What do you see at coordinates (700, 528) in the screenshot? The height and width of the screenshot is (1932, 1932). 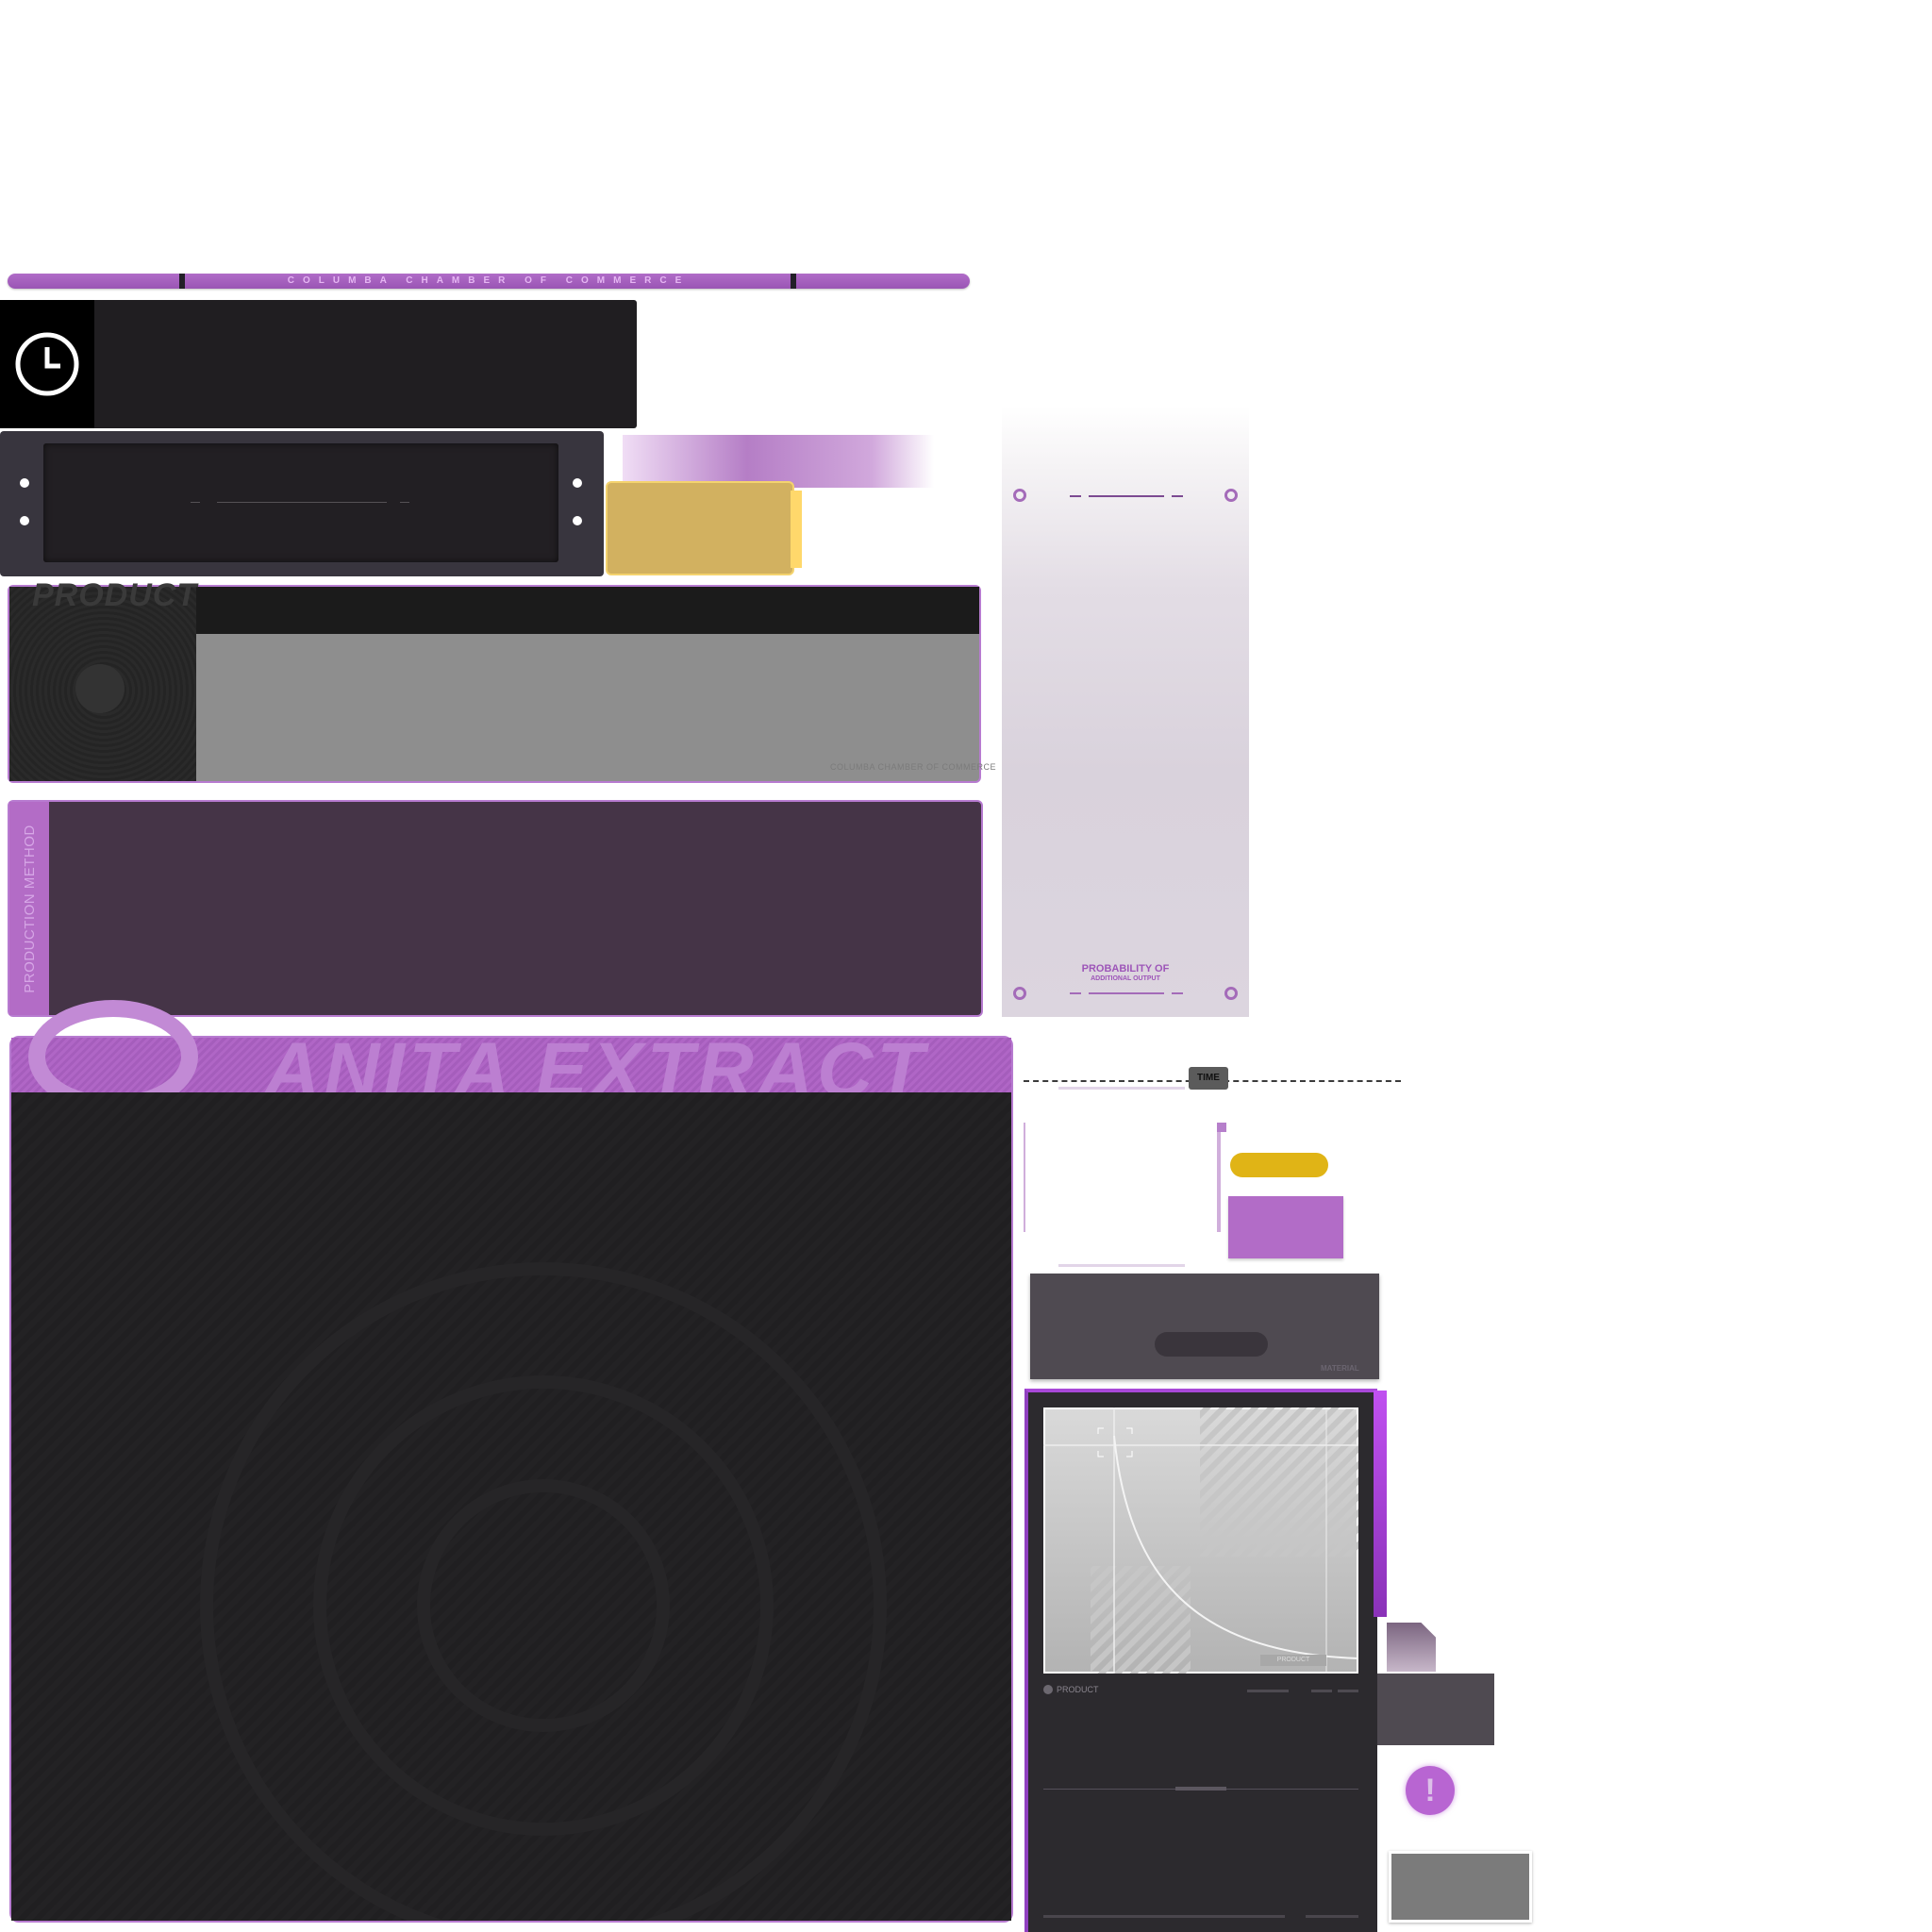 I see `gold-button` at bounding box center [700, 528].